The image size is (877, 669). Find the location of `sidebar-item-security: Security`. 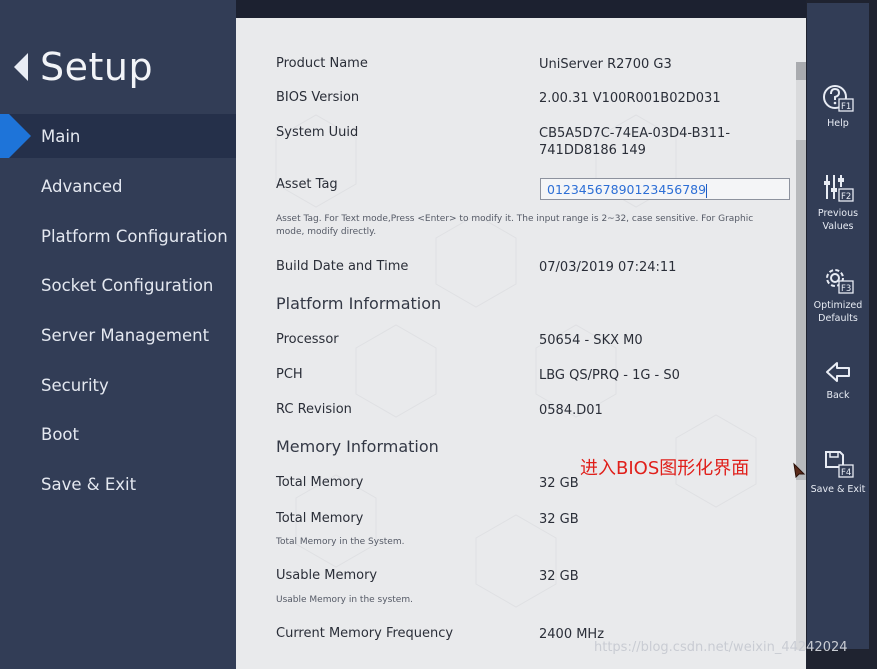

sidebar-item-security: Security is located at coordinates (118, 385).